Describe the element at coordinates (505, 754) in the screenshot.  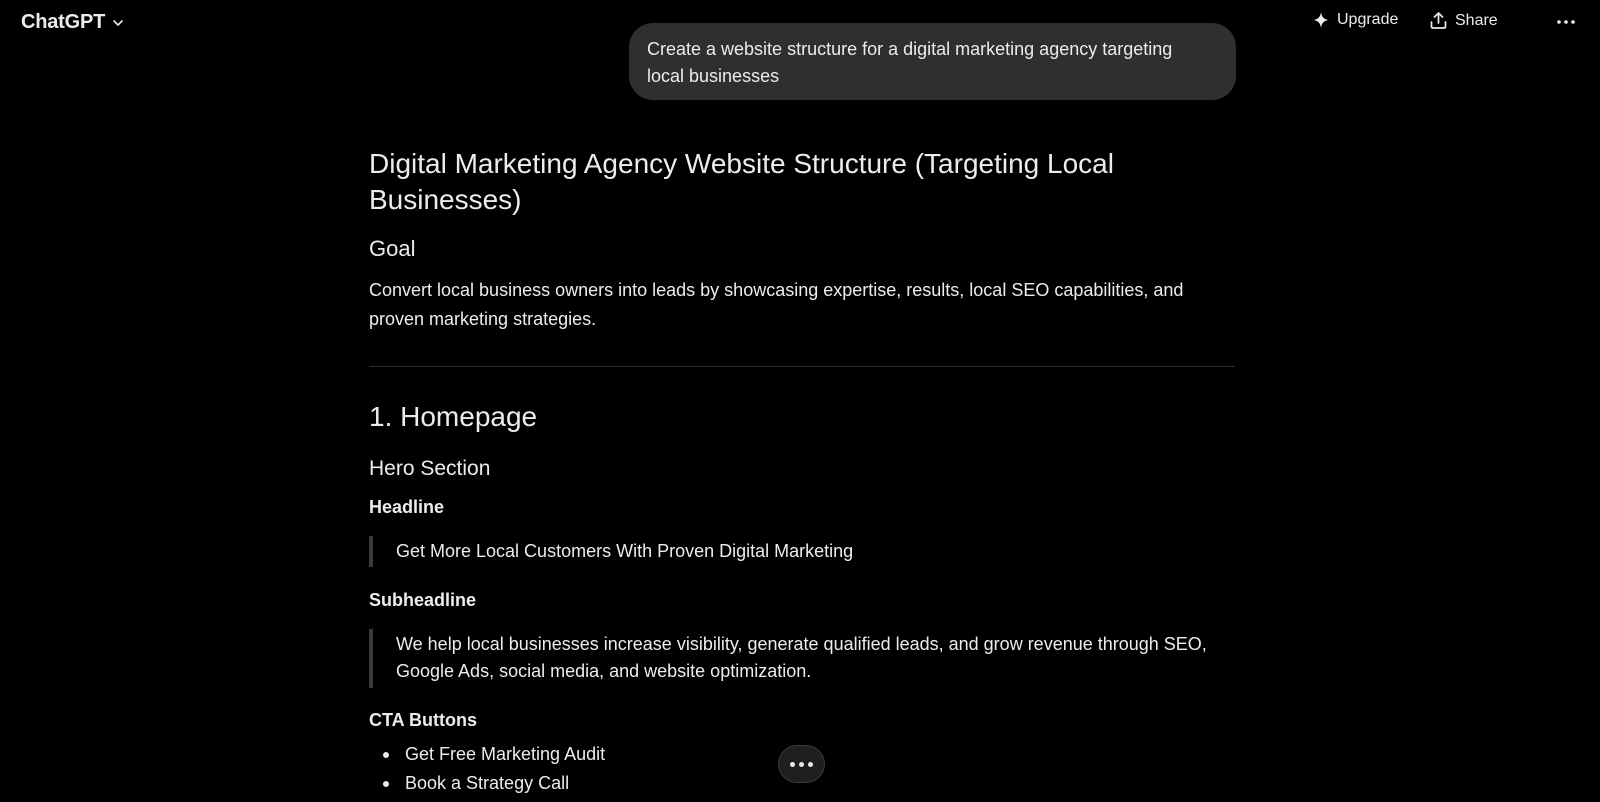
I see `list-item-text: Get Free Marketing Audit` at that location.